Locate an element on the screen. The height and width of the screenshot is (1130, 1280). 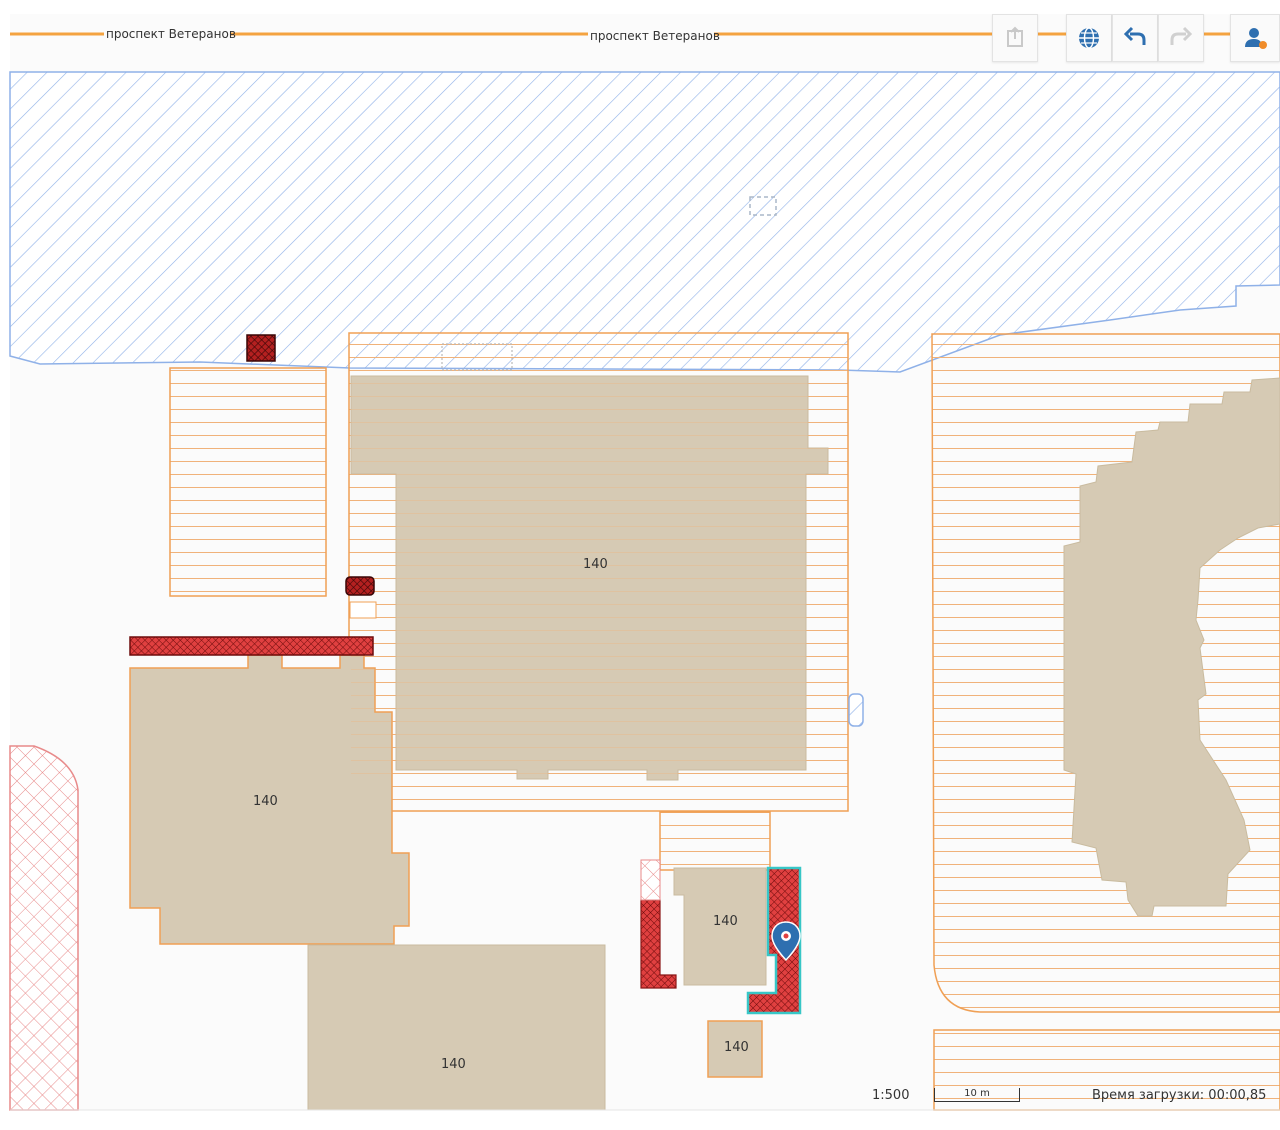
building is located at coordinates (456, 1027).